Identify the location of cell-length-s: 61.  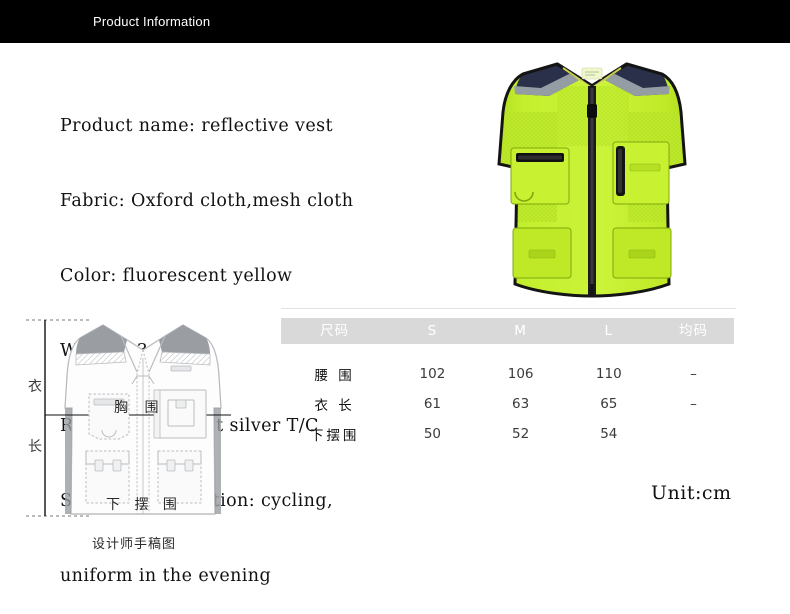
(432, 404).